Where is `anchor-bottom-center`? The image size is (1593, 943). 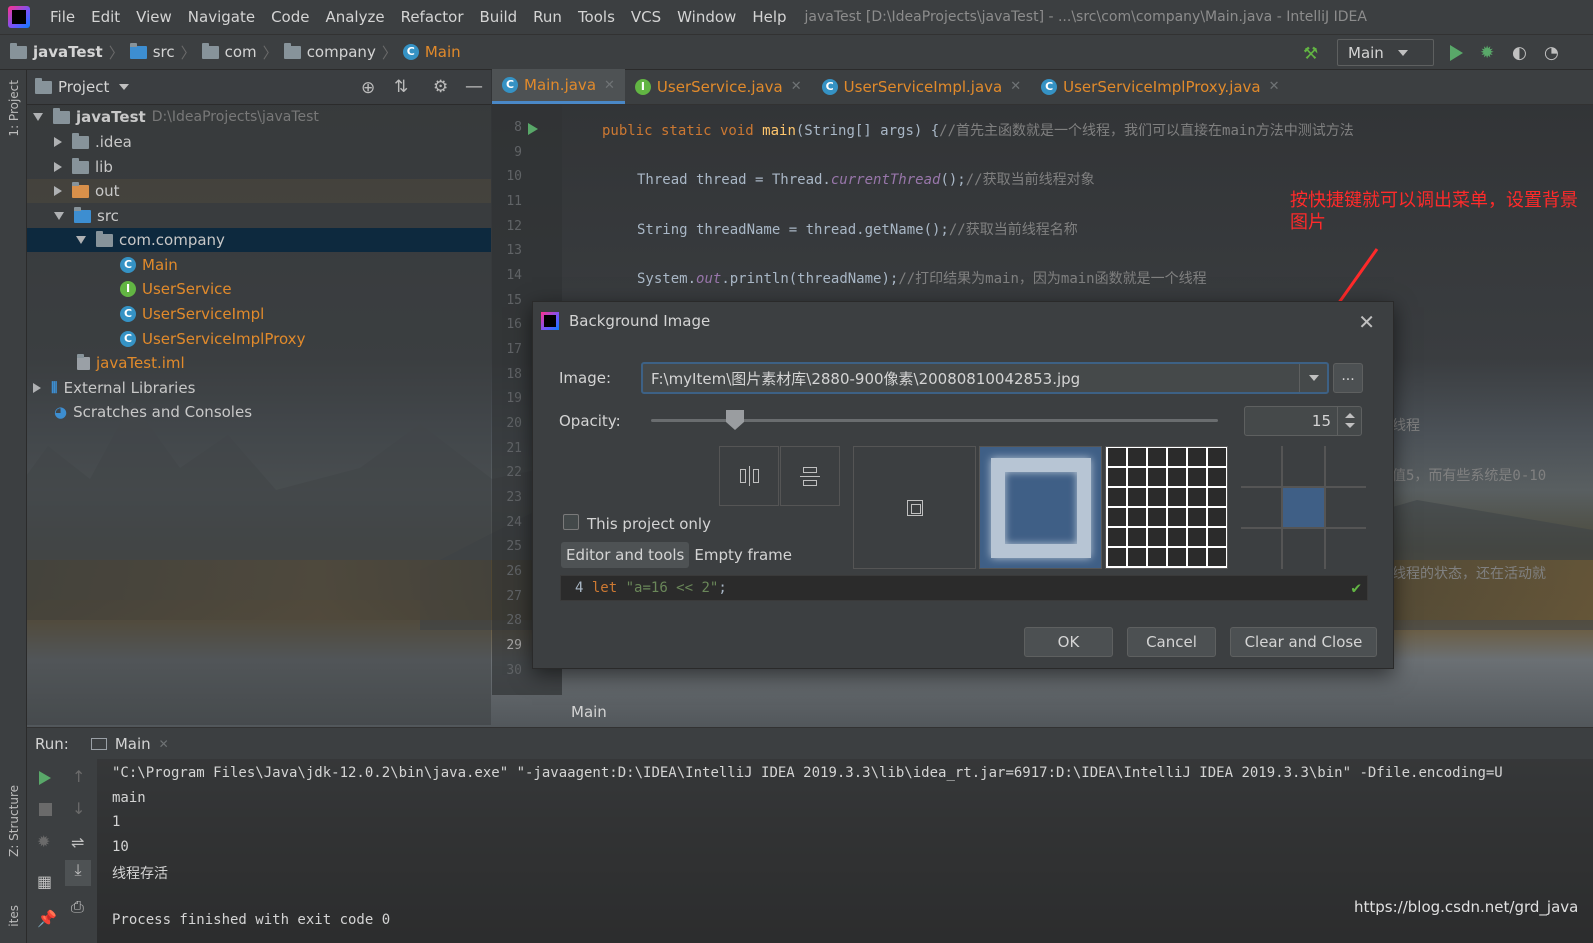
anchor-bottom-center is located at coordinates (1303, 549).